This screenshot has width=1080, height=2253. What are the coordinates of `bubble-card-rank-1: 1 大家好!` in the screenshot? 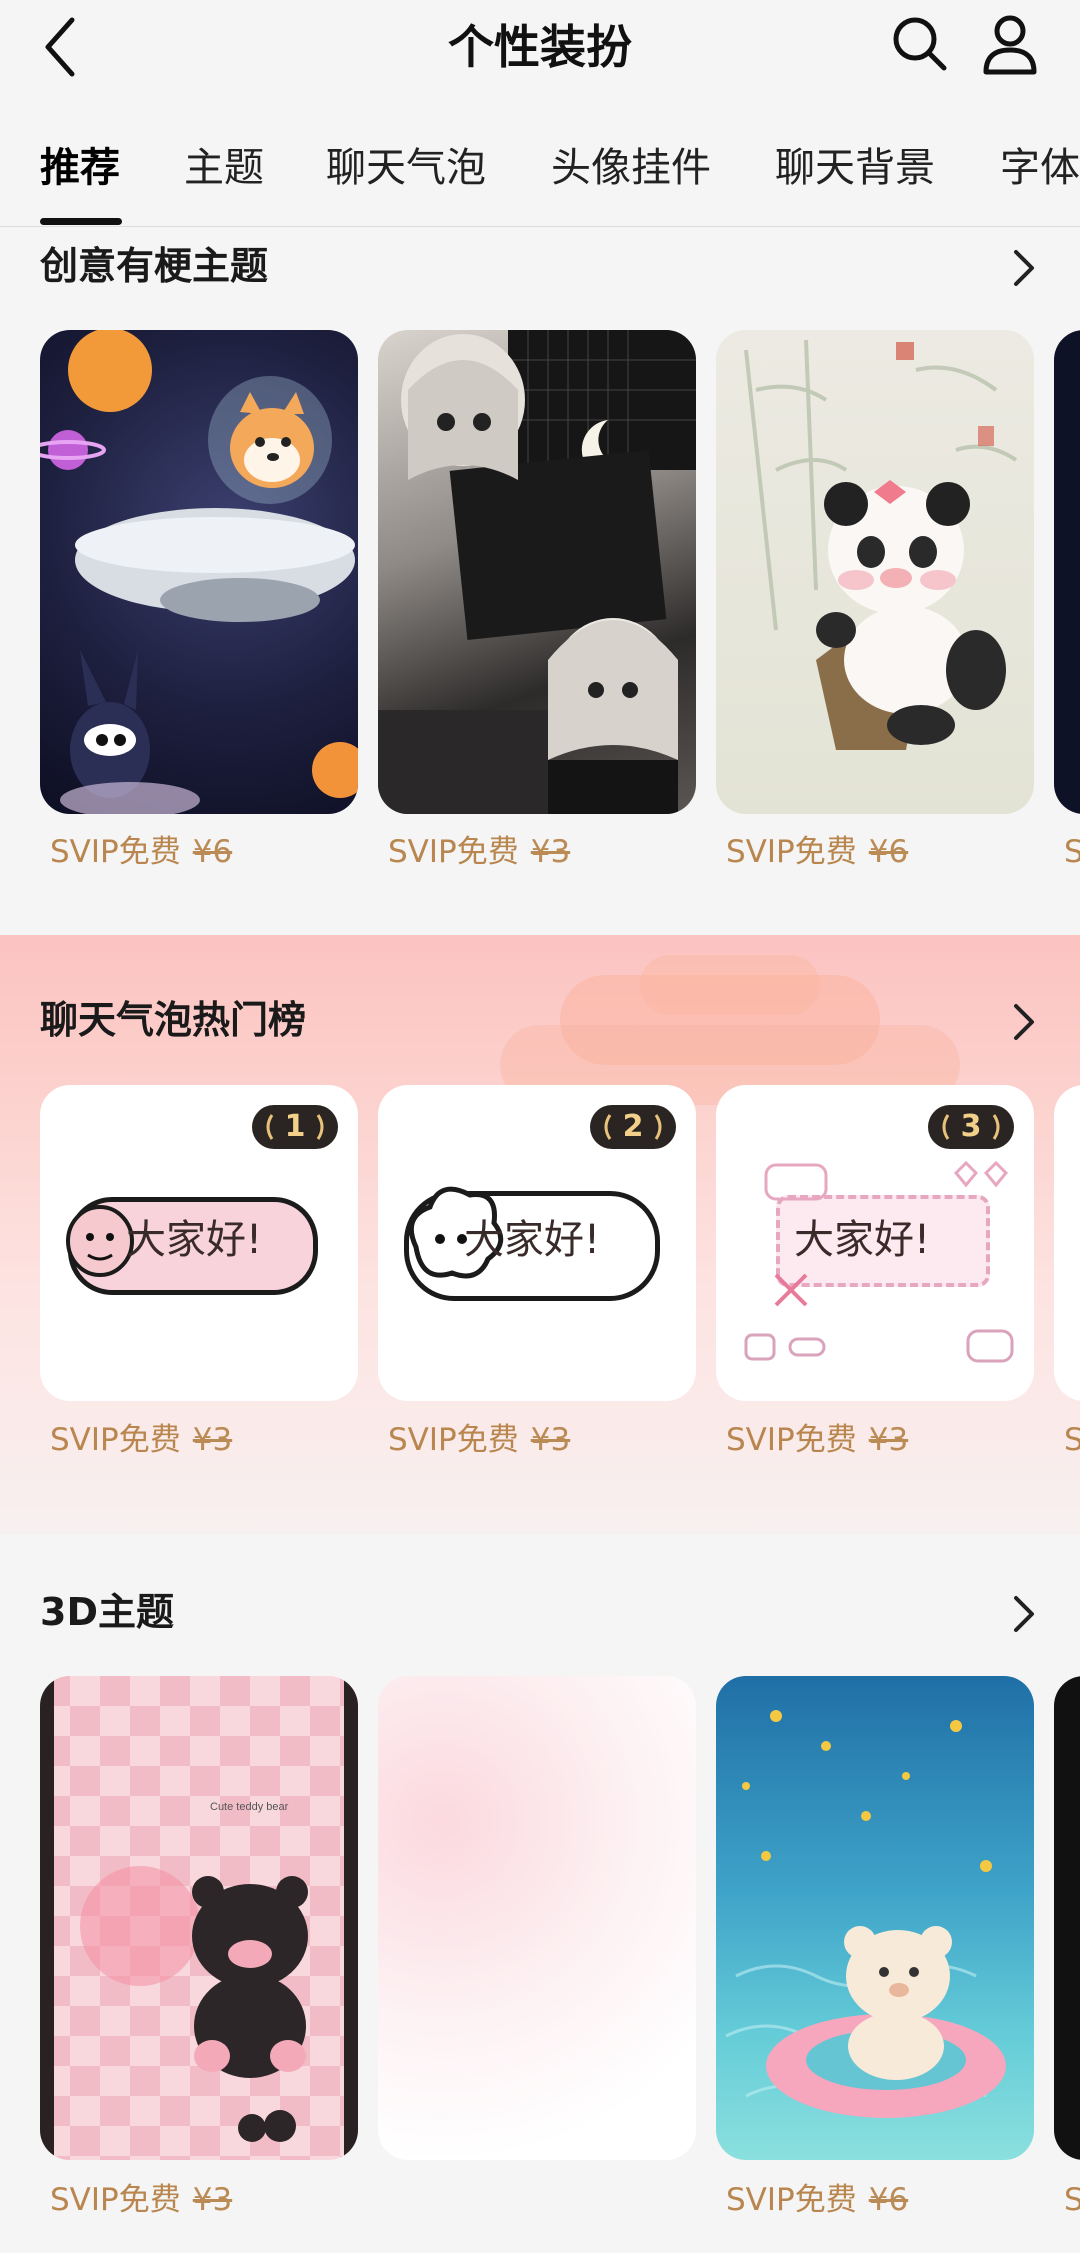 It's located at (199, 1243).